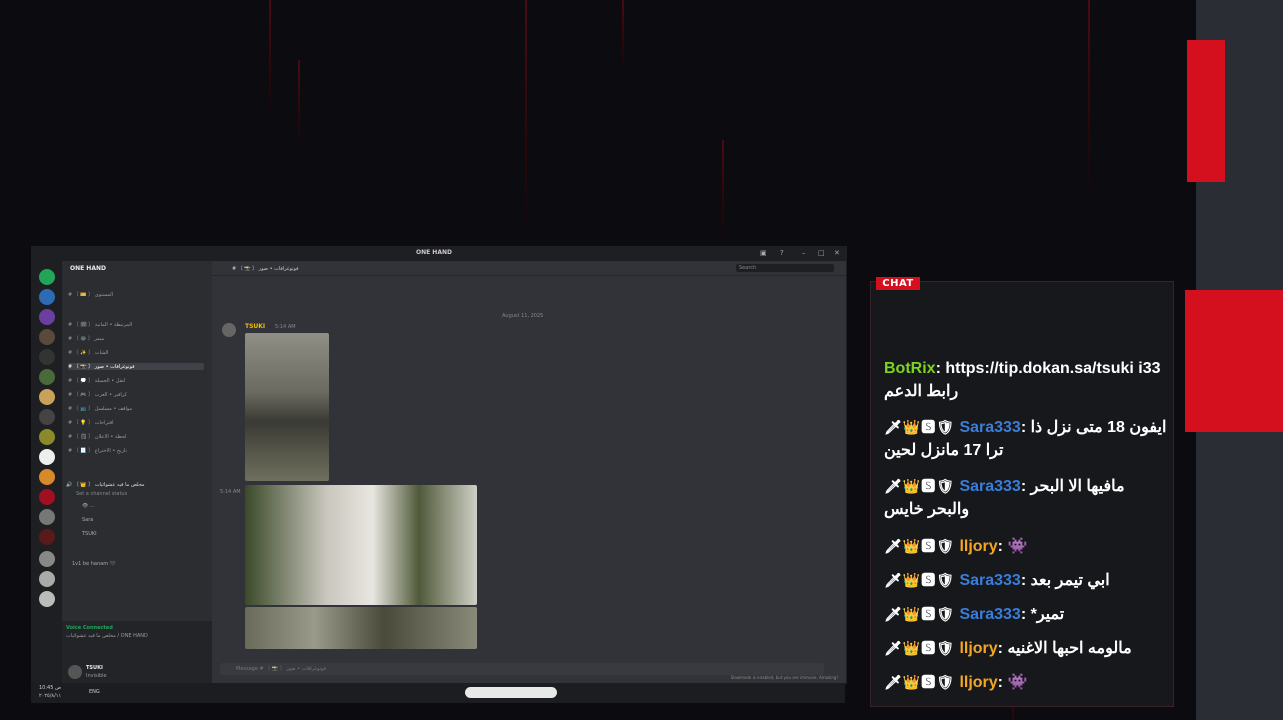 The width and height of the screenshot is (1283, 720). I want to click on taskbar-search, so click(511, 692).